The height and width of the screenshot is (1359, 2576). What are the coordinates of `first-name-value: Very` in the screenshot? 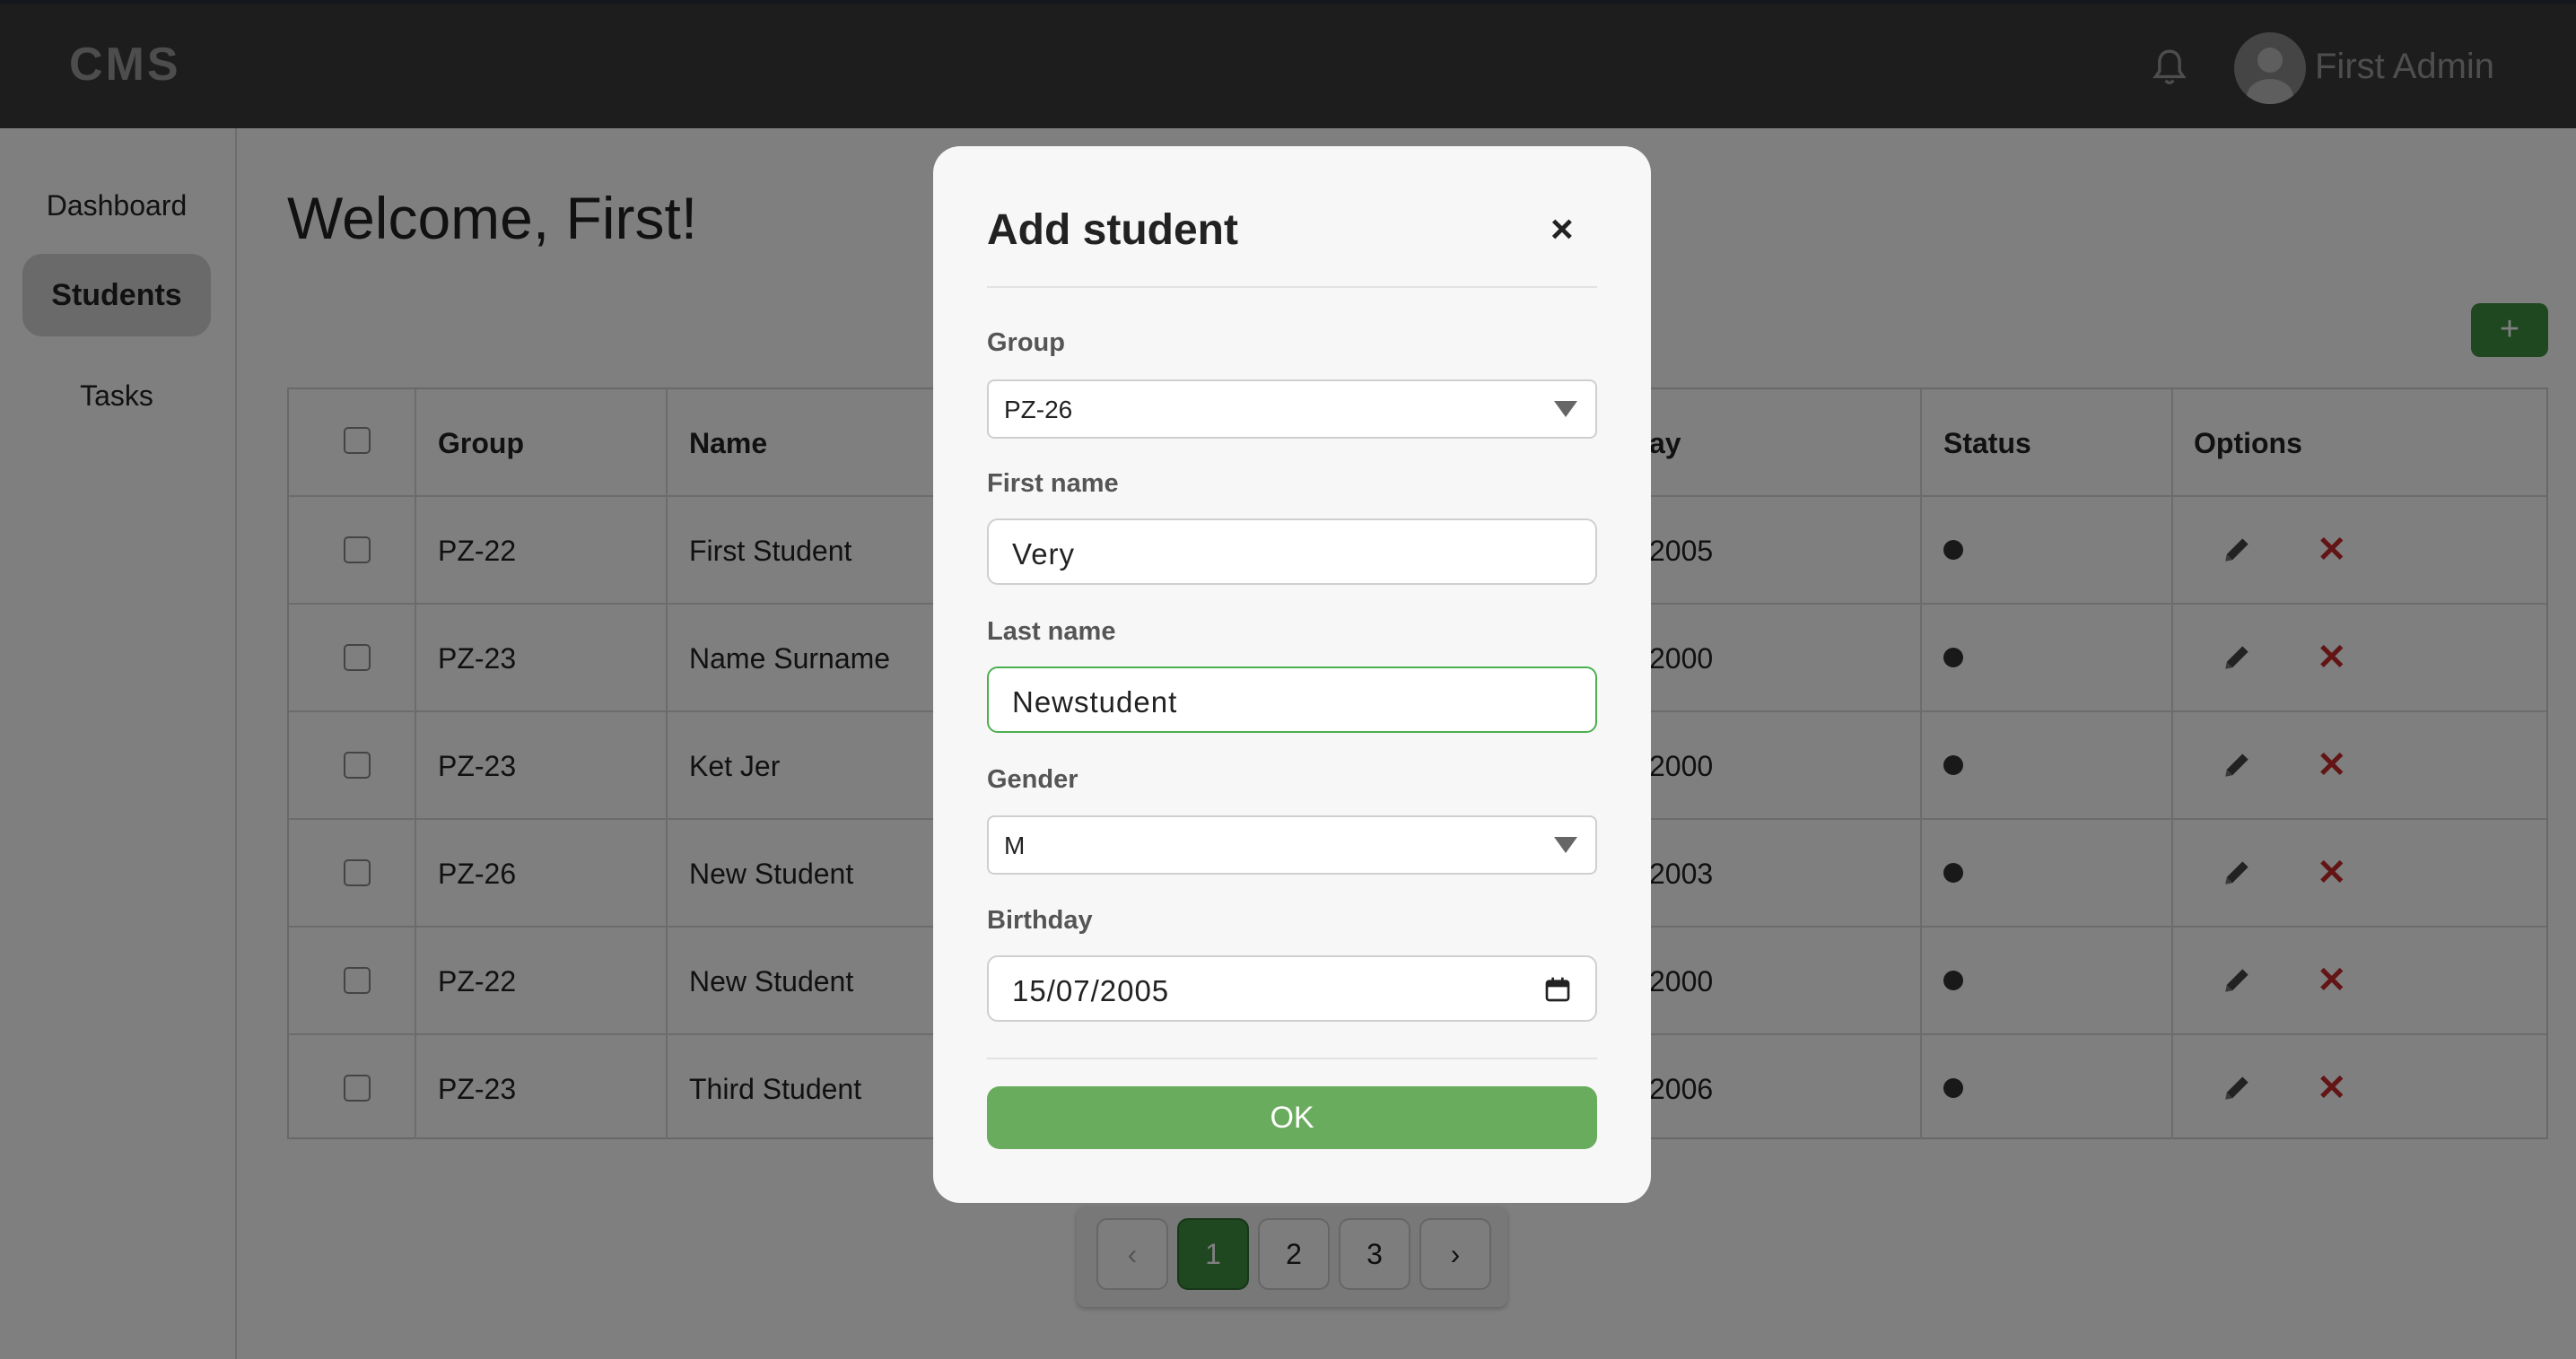 It's located at (1044, 554).